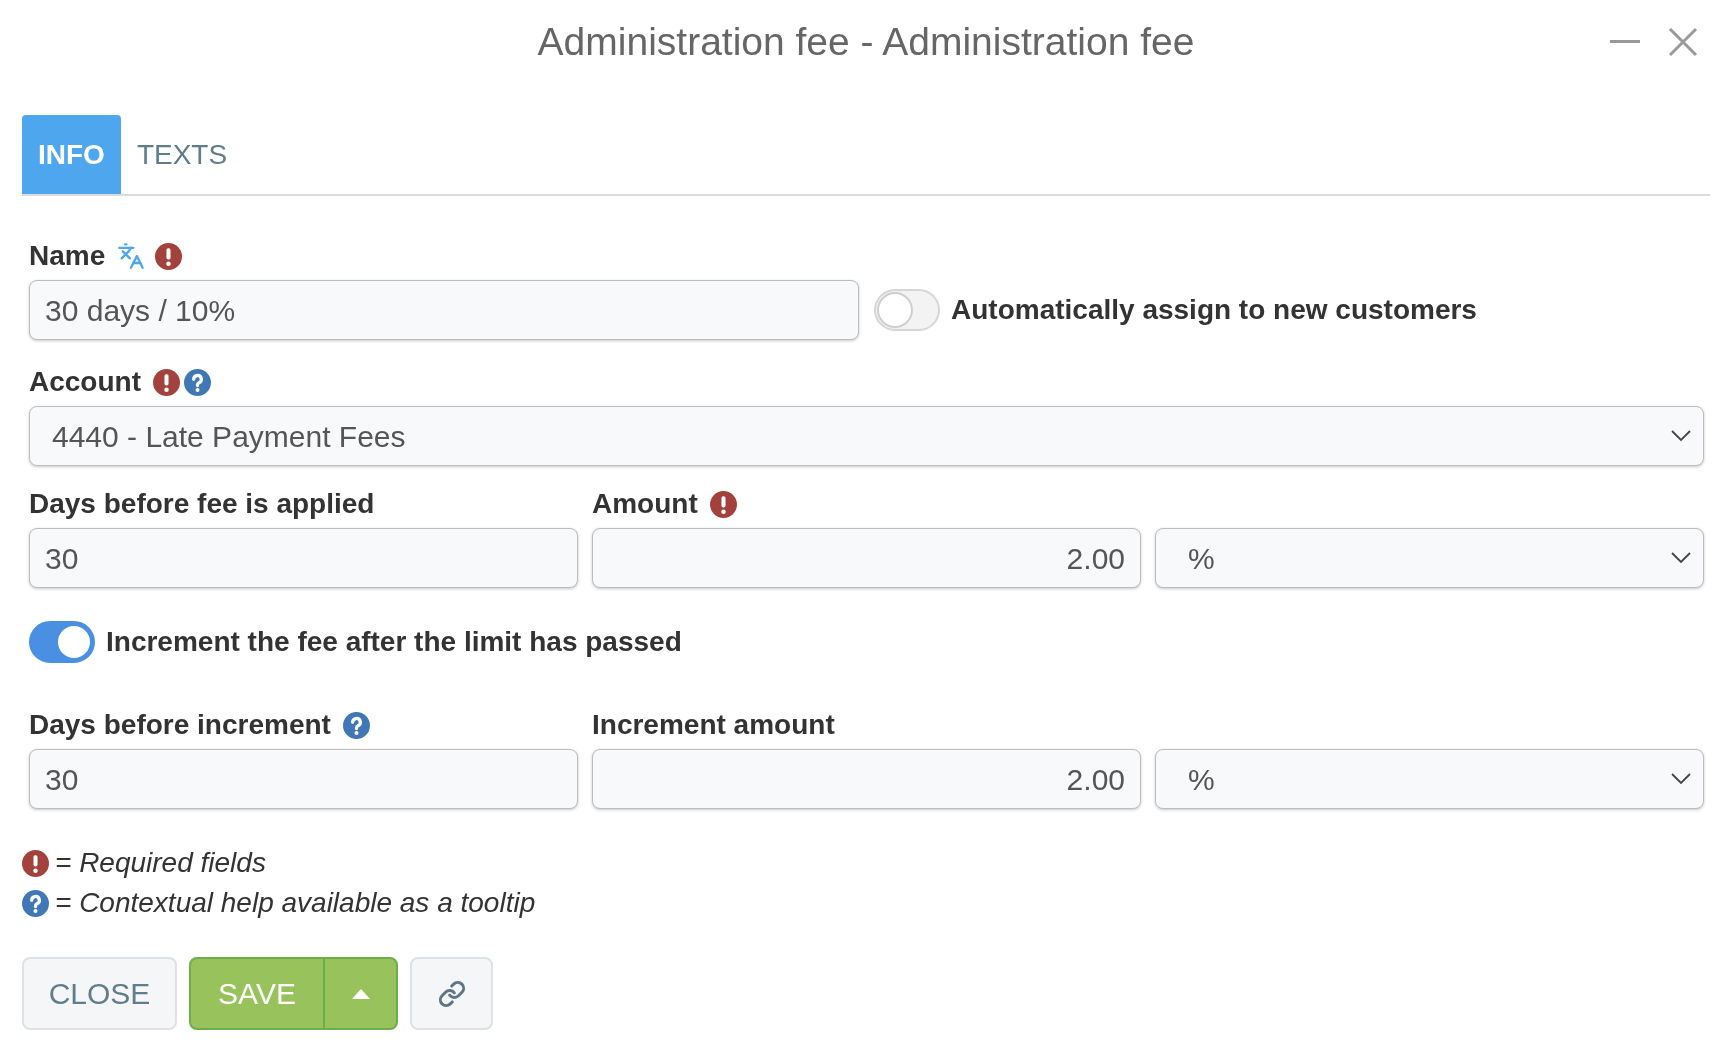 Image resolution: width=1732 pixels, height=1046 pixels. Describe the element at coordinates (182, 154) in the screenshot. I see `tab: TEXTS` at that location.